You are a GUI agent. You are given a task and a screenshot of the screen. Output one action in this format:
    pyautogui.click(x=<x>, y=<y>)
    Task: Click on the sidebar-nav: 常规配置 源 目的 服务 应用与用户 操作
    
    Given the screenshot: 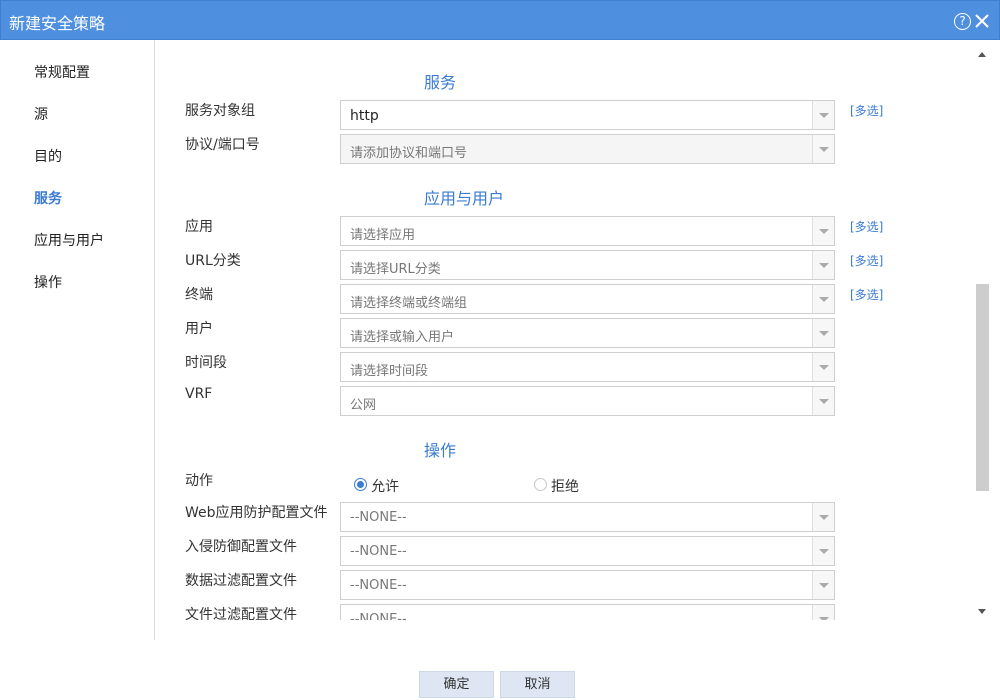 What is the action you would take?
    pyautogui.click(x=77, y=340)
    